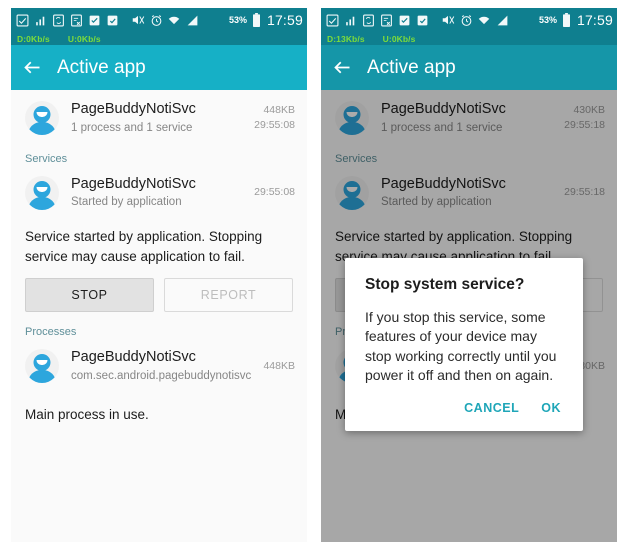 This screenshot has width=628, height=554. I want to click on app-summary-meta: 448KB 29:55:08, so click(271, 119).